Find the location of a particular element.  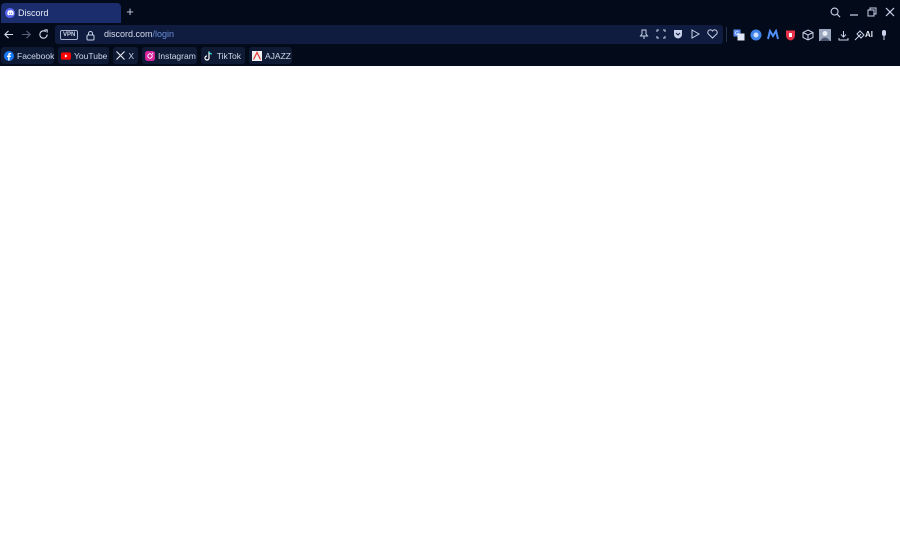

address-bar: VPN discord.com/login is located at coordinates (389, 34).